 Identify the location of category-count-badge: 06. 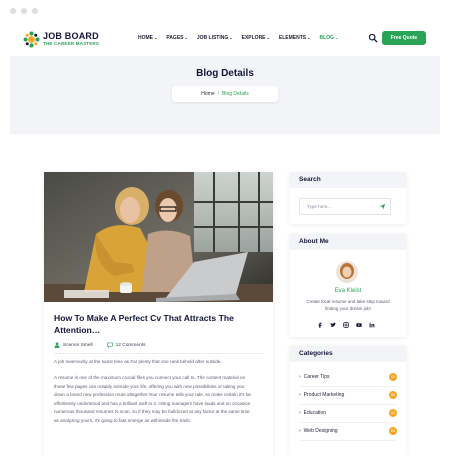
(393, 395).